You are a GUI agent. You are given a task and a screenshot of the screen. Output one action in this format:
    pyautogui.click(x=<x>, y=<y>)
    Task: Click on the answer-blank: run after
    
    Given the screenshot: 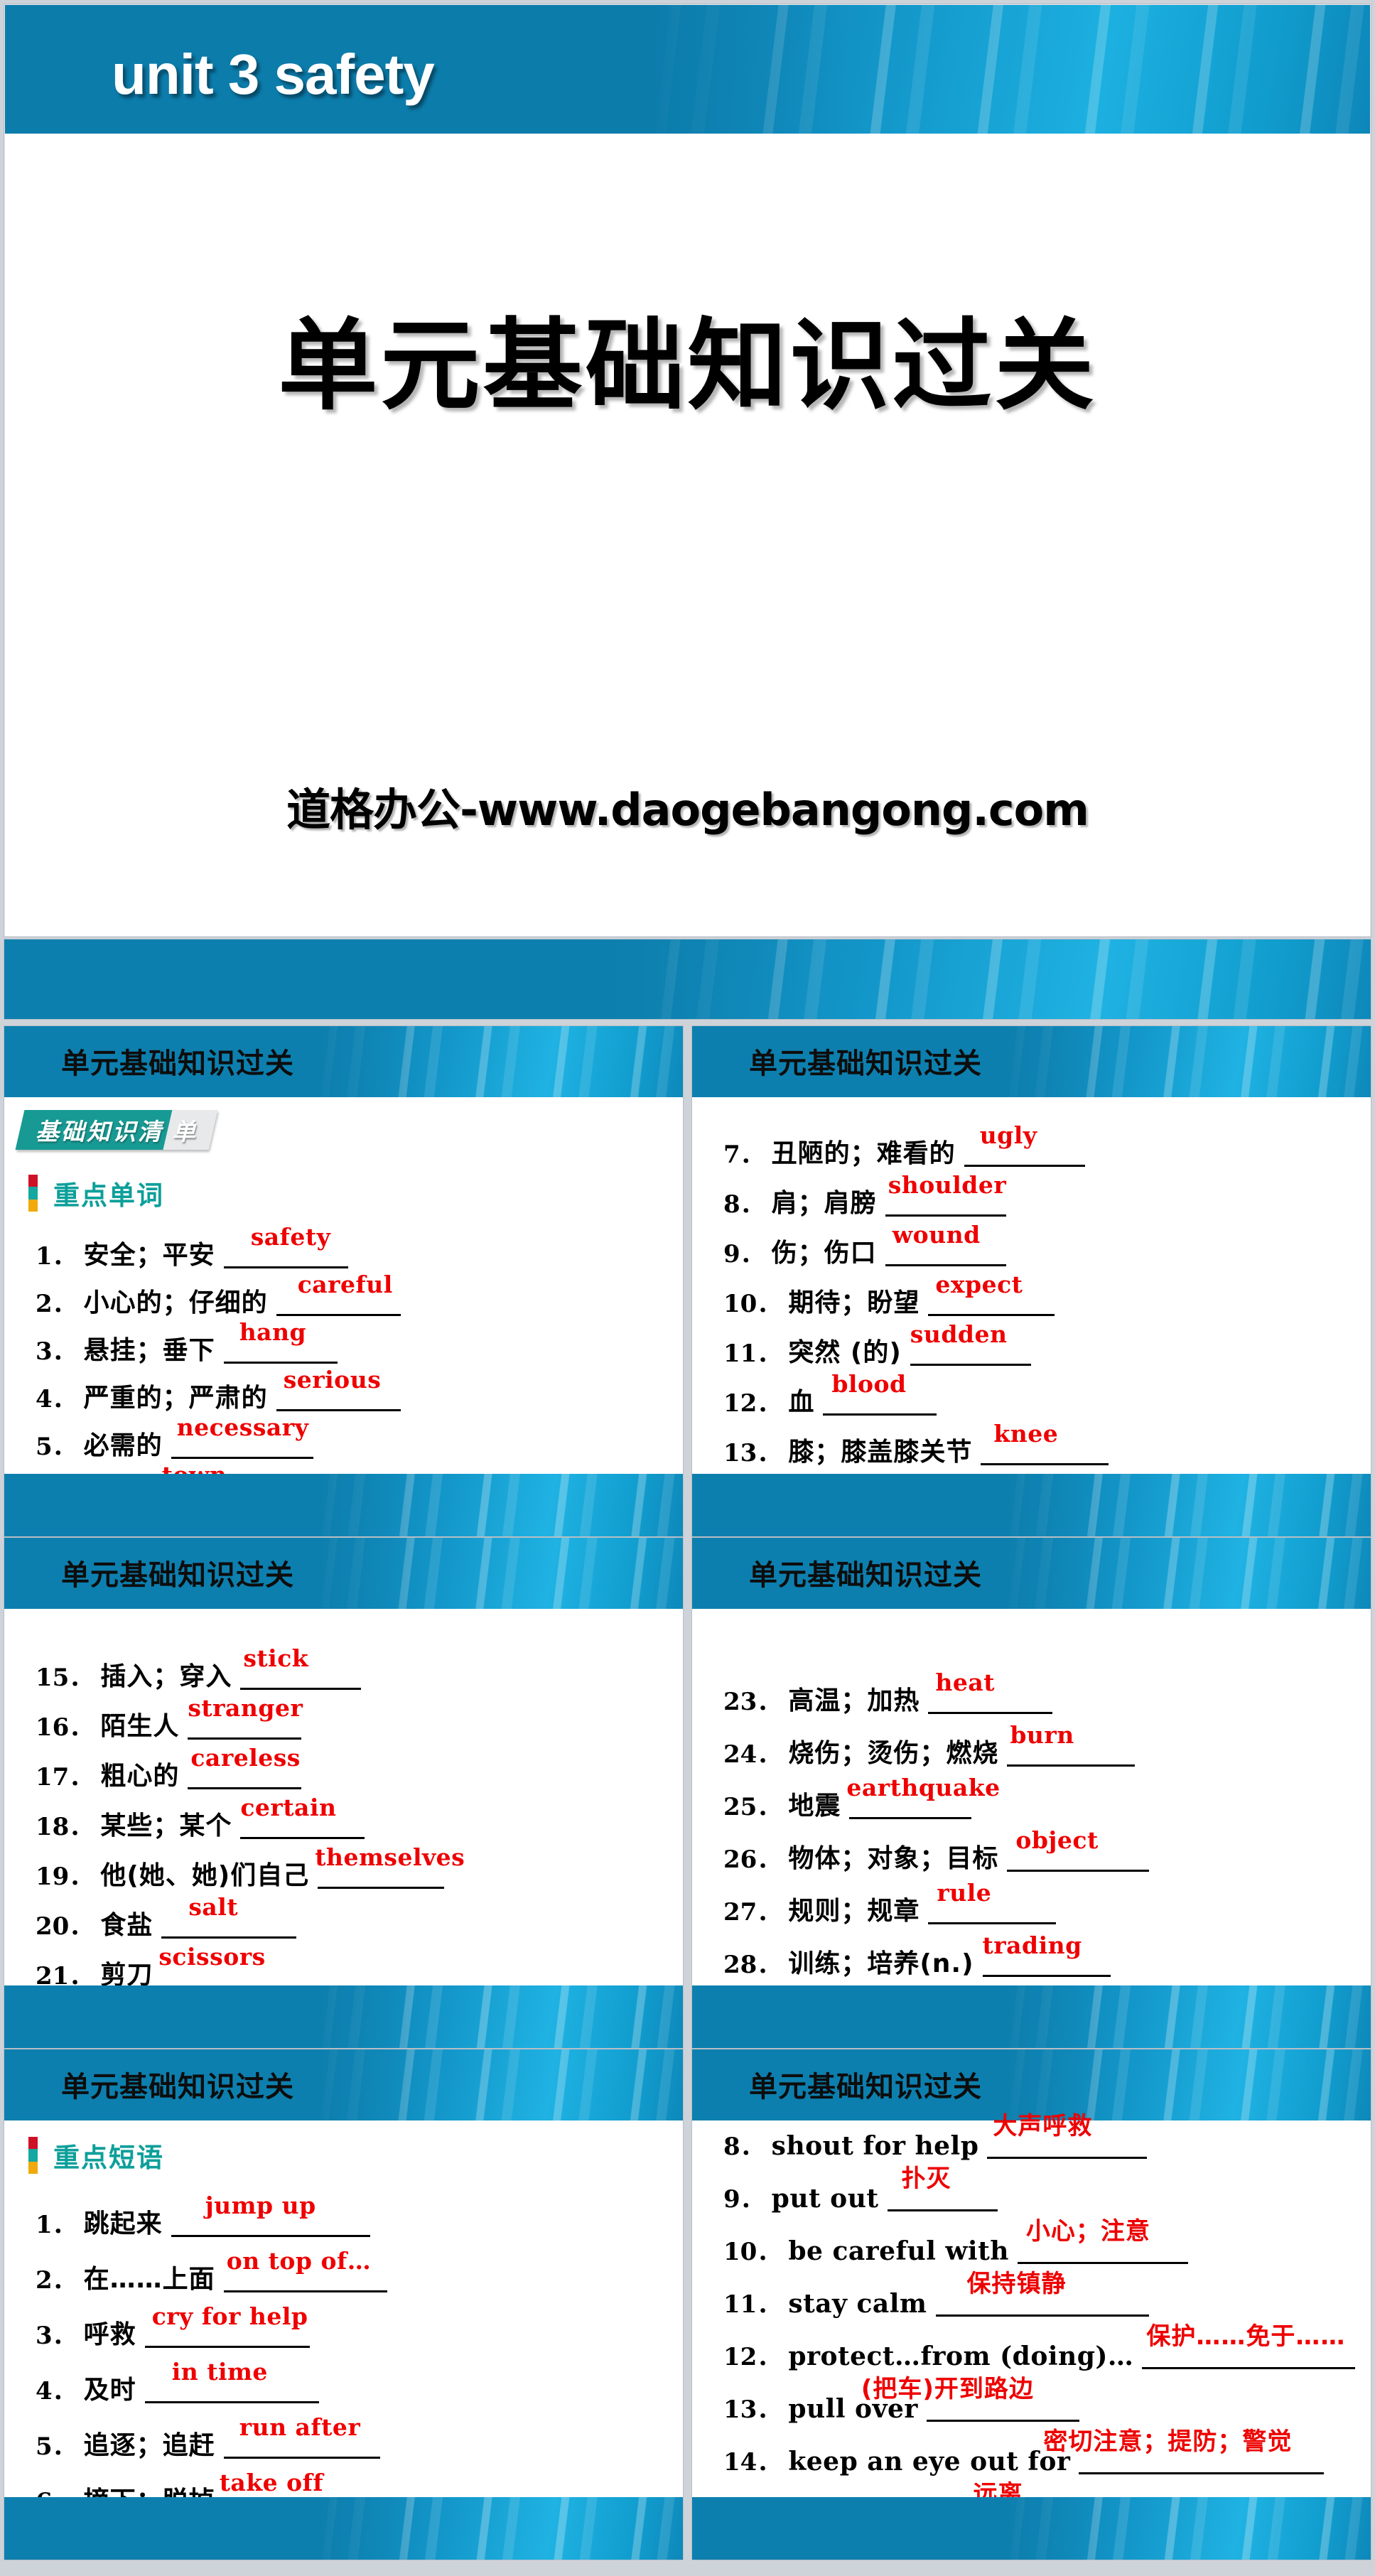 What is the action you would take?
    pyautogui.click(x=301, y=2436)
    